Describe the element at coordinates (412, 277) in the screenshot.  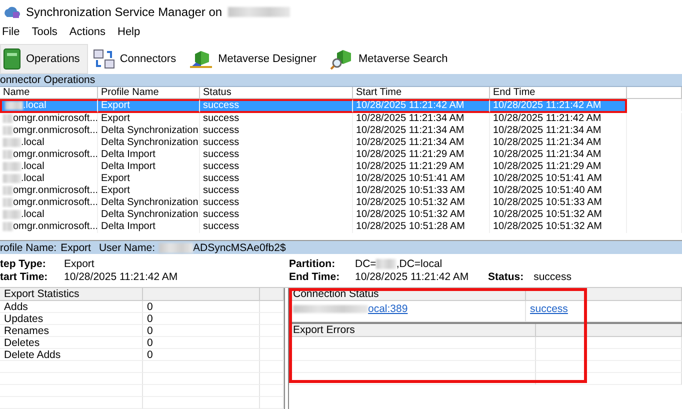
I see `end-time-value: 10/28/2025 11:21:42 AM` at that location.